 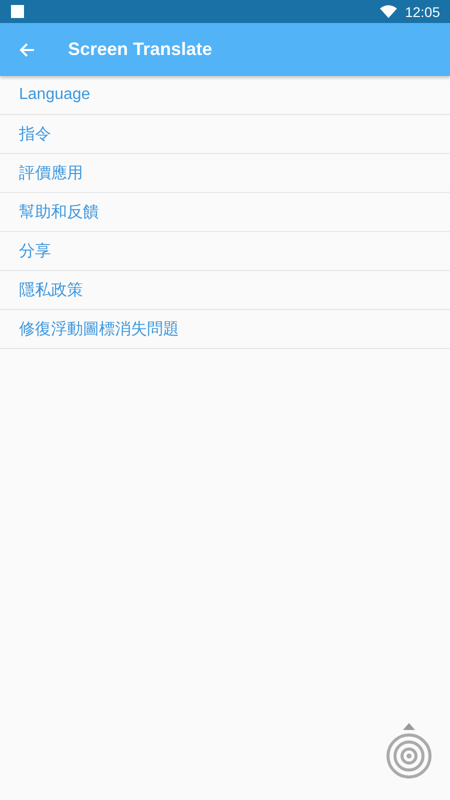 I want to click on status-time: 12:05, so click(x=422, y=12).